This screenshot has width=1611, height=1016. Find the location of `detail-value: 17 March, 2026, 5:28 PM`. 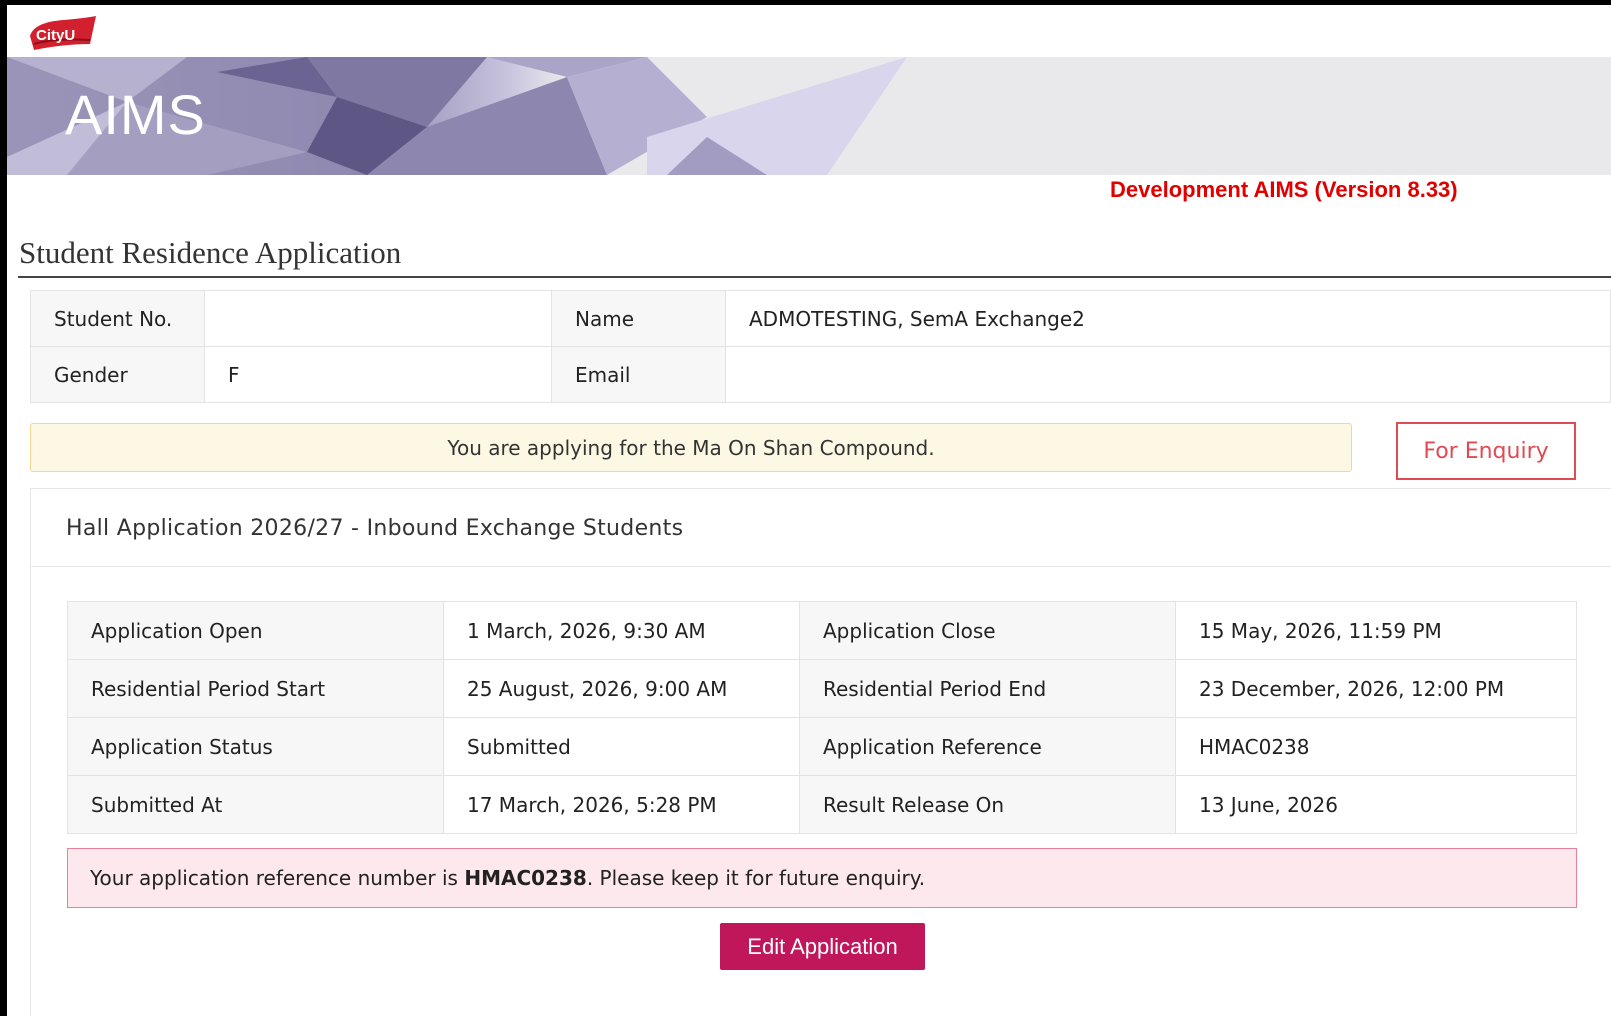

detail-value: 17 March, 2026, 5:28 PM is located at coordinates (621, 804).